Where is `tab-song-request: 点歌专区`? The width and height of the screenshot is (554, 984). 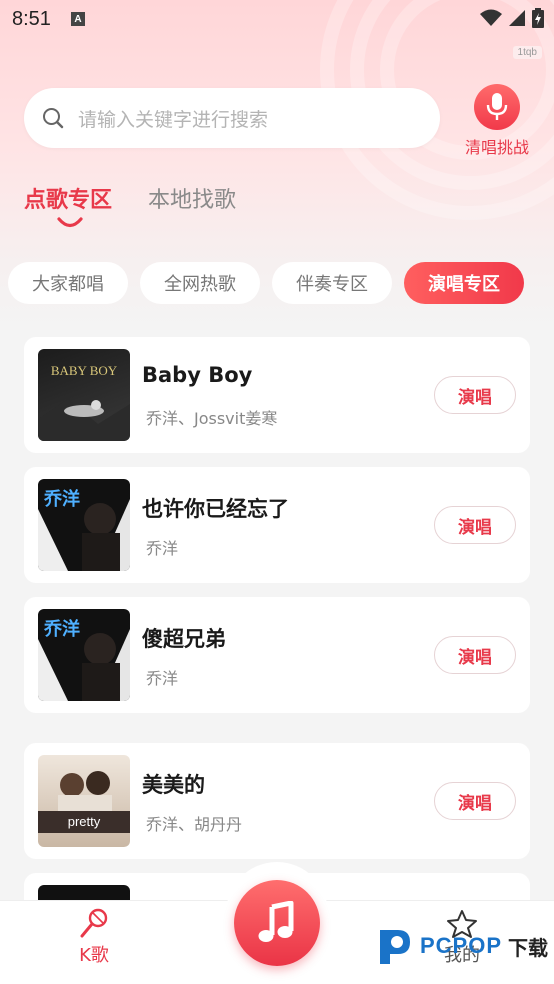
tab-song-request: 点歌专区 is located at coordinates (68, 205).